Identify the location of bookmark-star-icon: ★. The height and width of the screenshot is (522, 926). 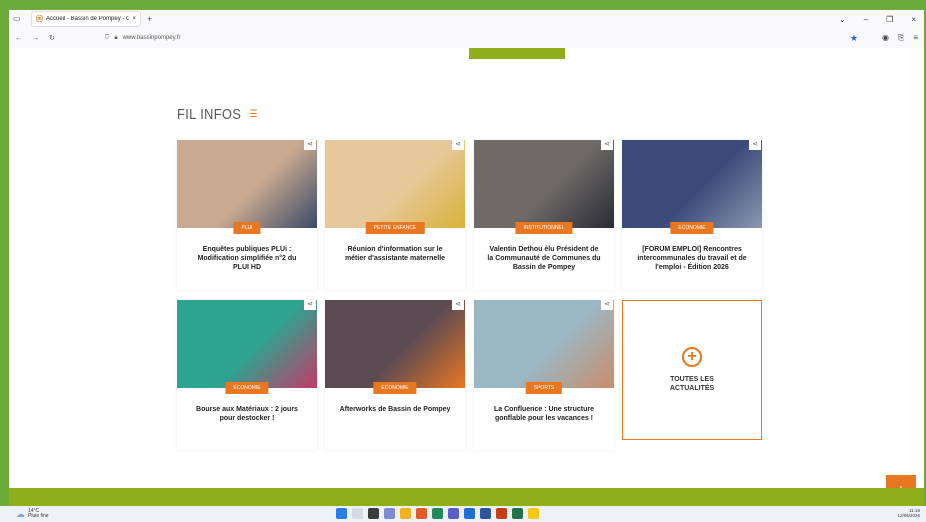
(854, 38).